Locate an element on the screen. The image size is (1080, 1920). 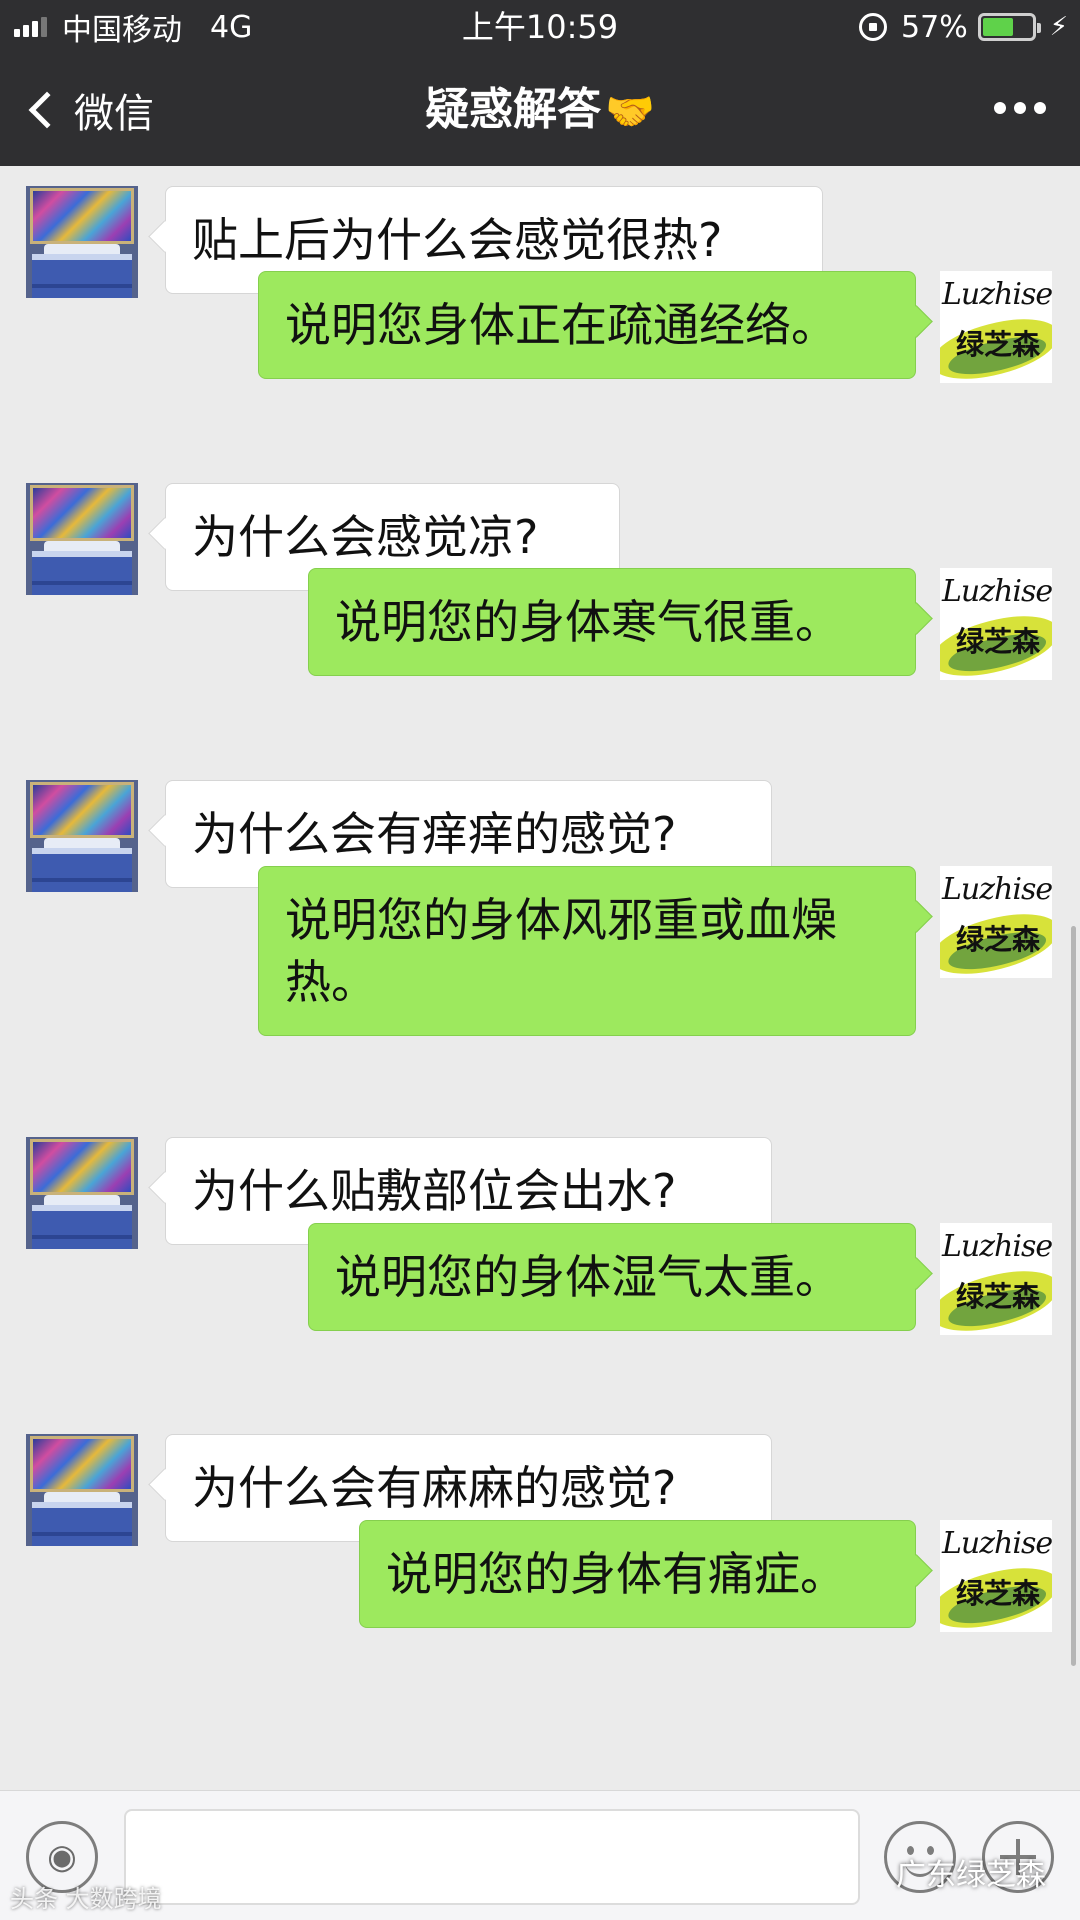
battery-icon is located at coordinates (1009, 27).